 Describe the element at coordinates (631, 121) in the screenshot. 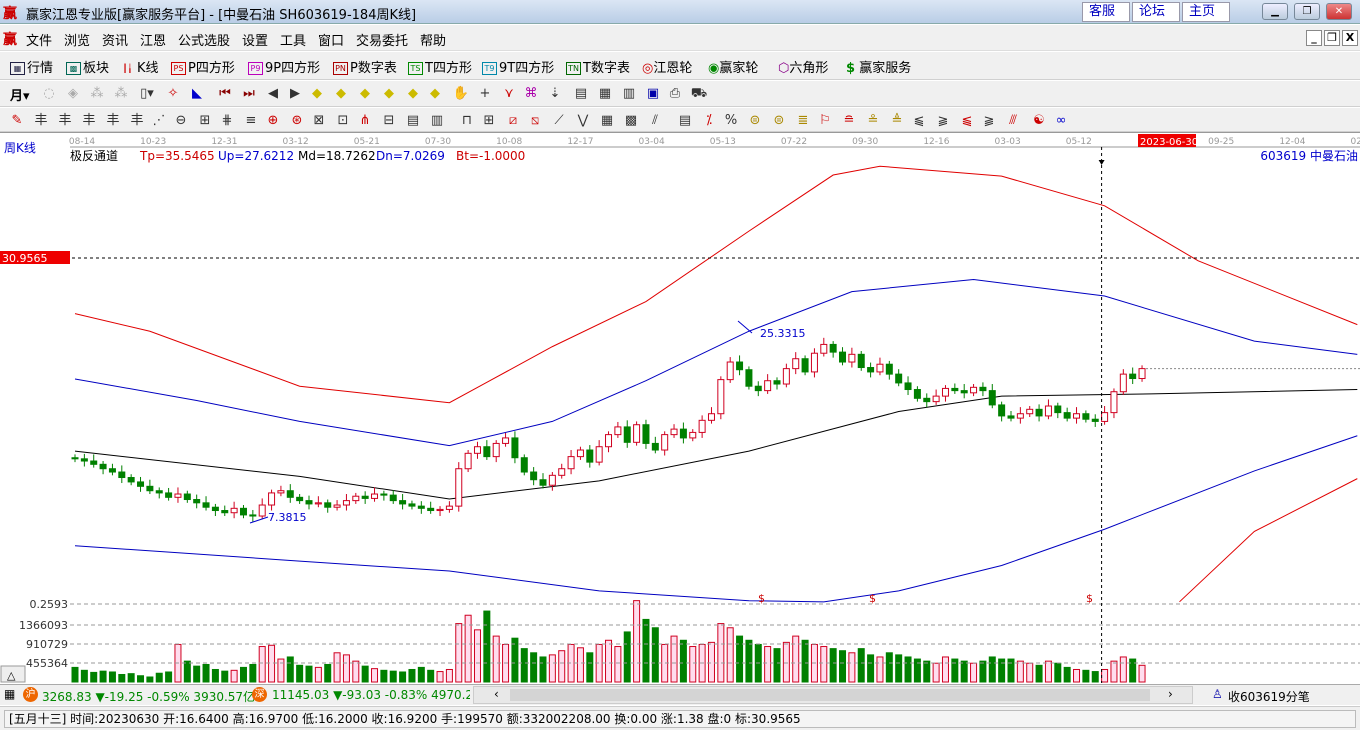

I see `tool-icon: ▩` at that location.